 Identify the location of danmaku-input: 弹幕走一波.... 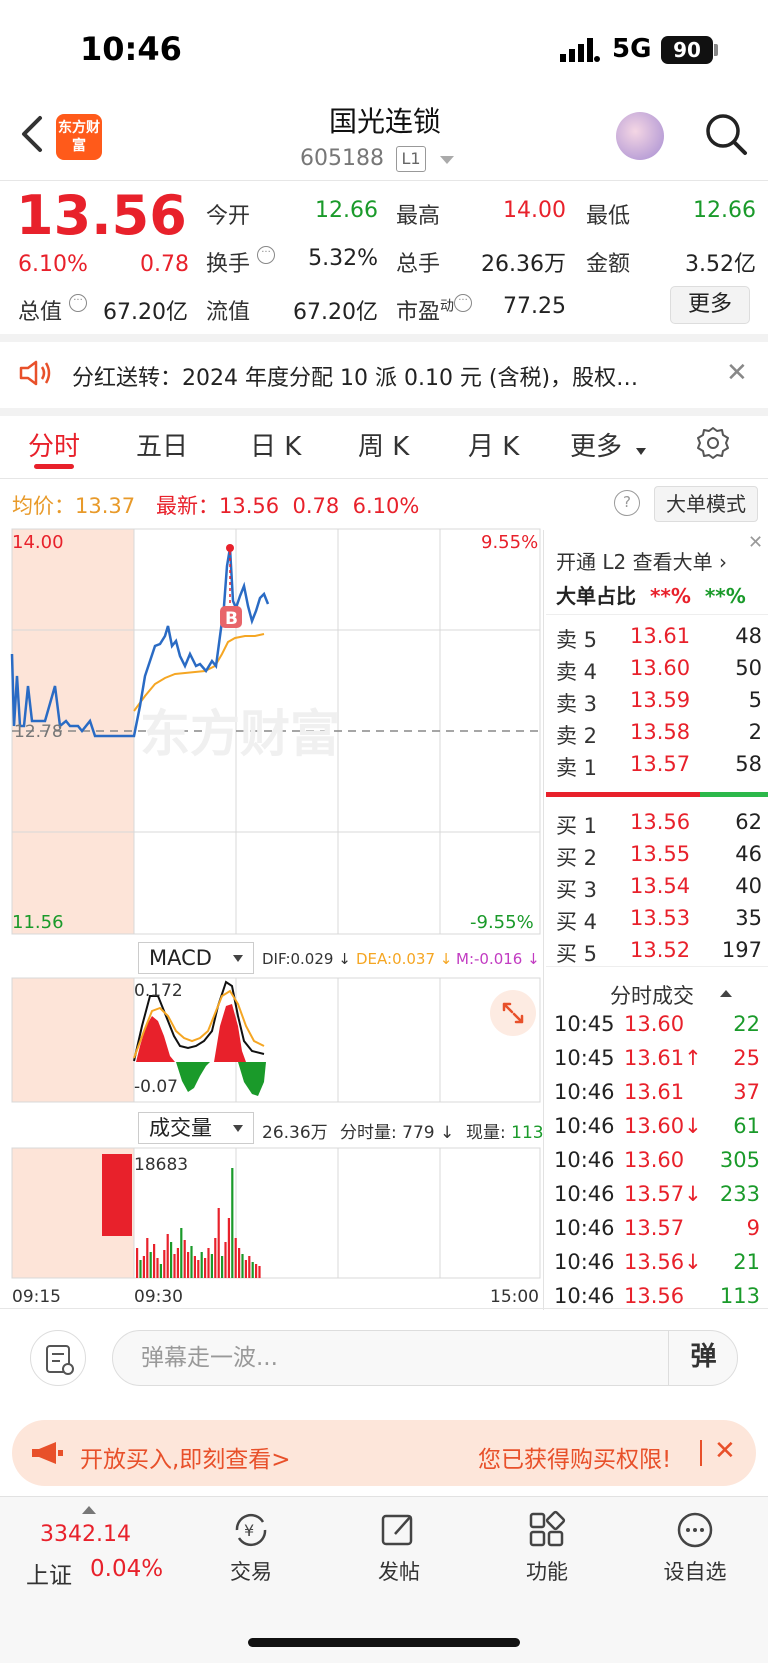
(425, 1358).